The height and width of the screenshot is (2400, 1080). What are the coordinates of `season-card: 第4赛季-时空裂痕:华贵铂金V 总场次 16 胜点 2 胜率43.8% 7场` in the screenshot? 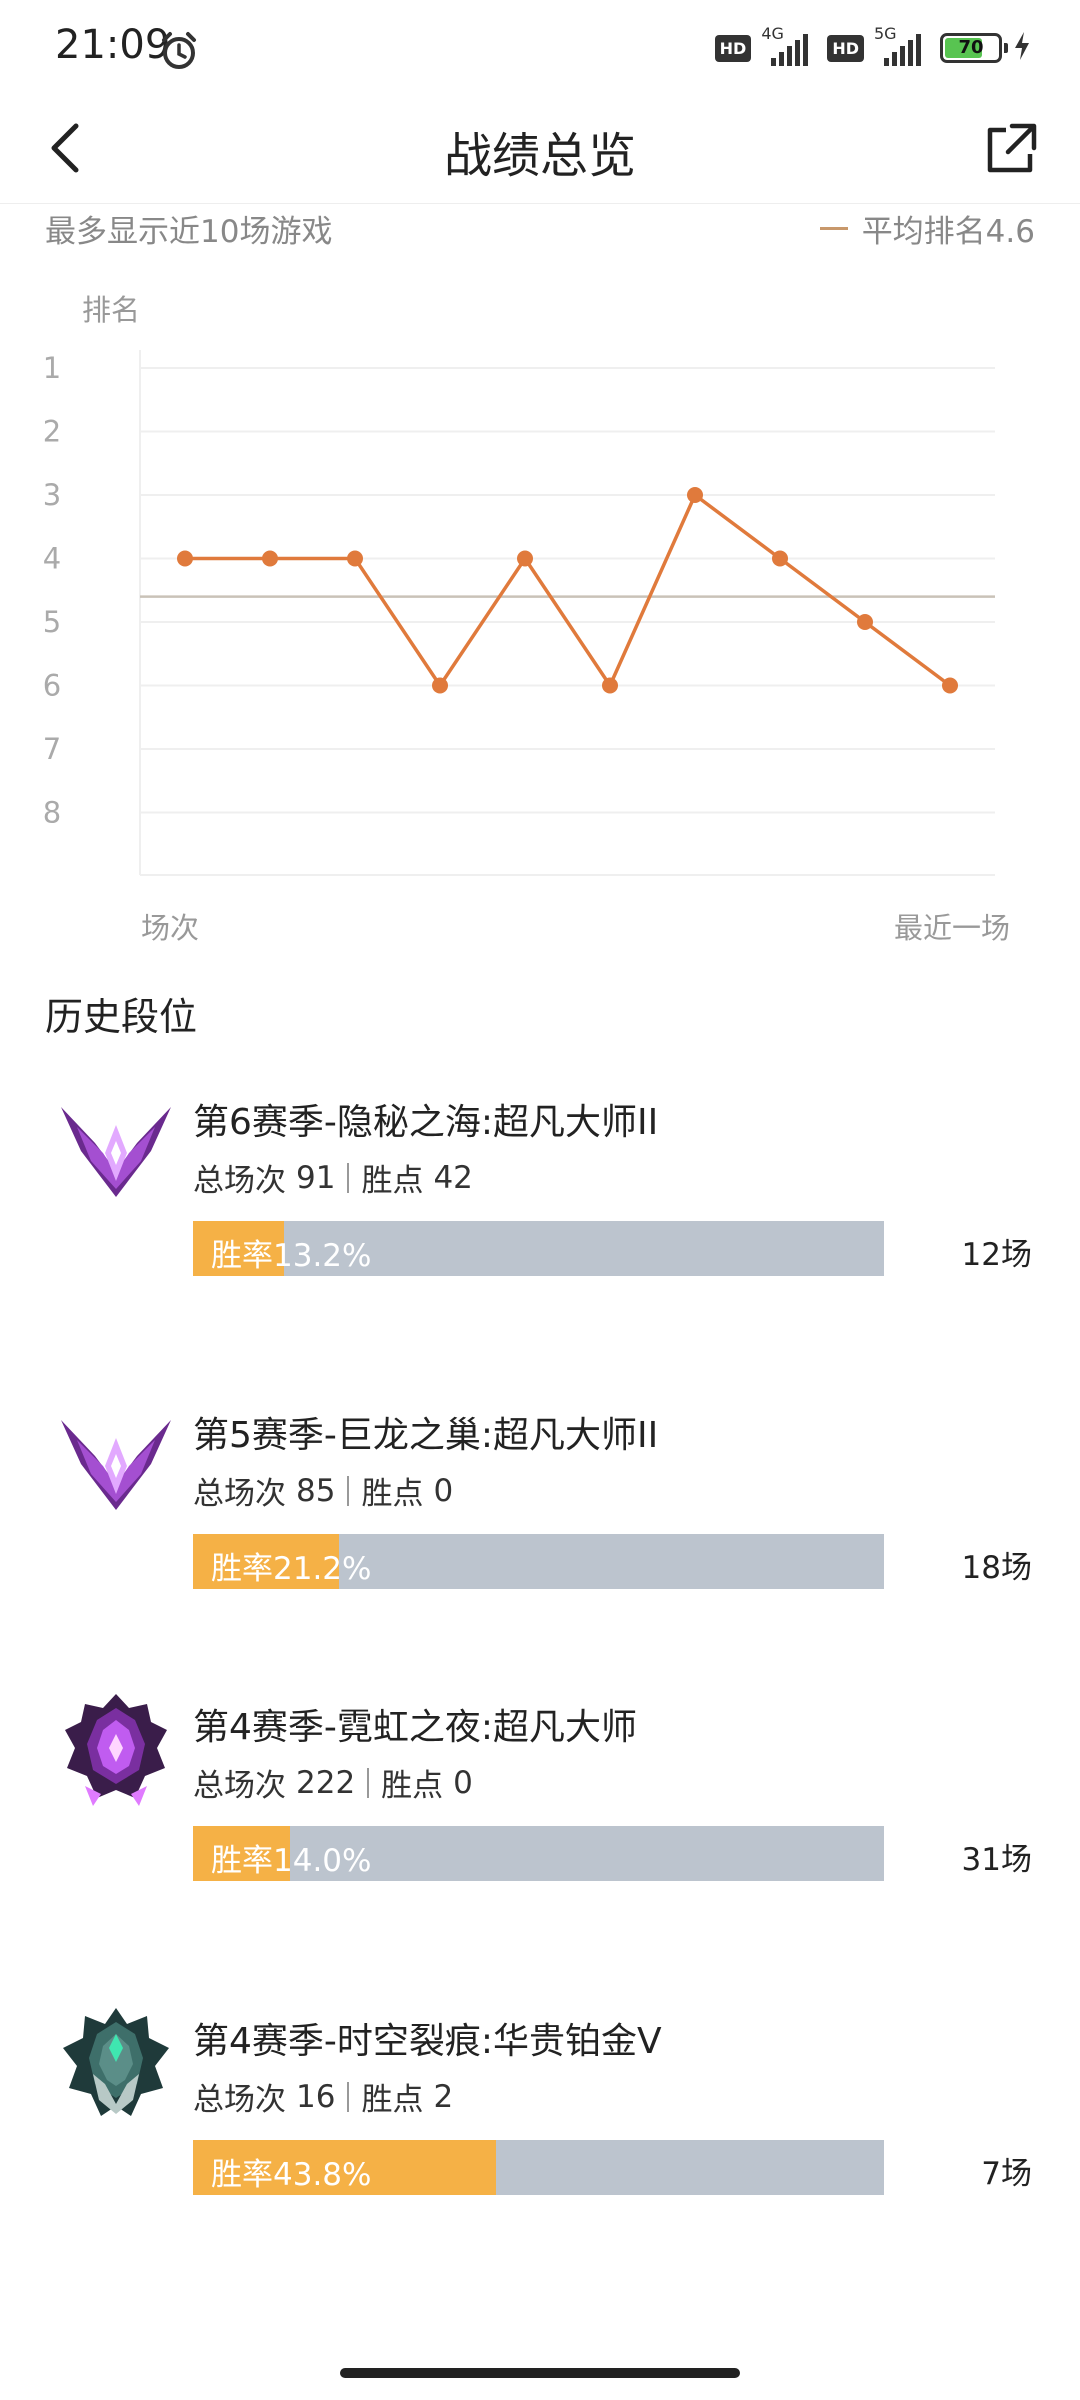 It's located at (540, 2134).